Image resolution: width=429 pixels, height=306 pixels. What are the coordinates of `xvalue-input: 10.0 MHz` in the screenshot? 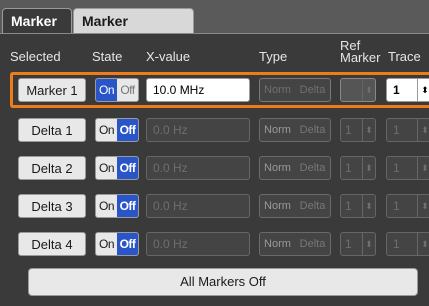 It's located at (198, 90).